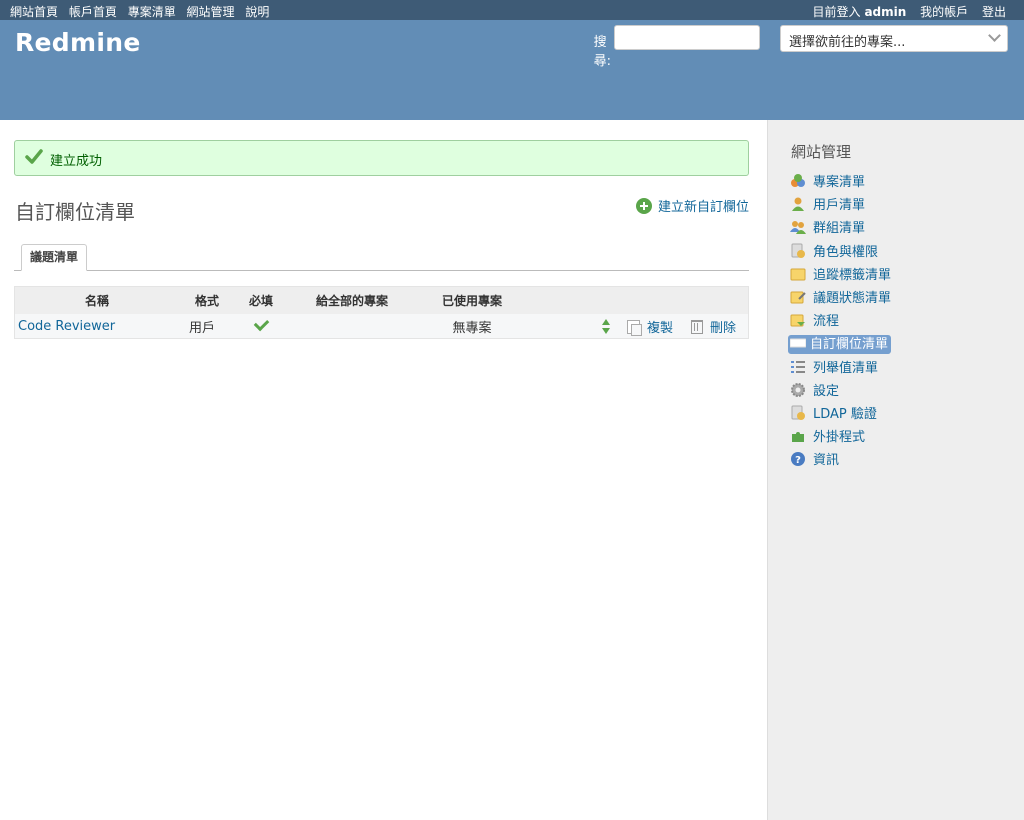  I want to click on sidebar-item-custom-fields: 自訂欄位清單, so click(840, 346).